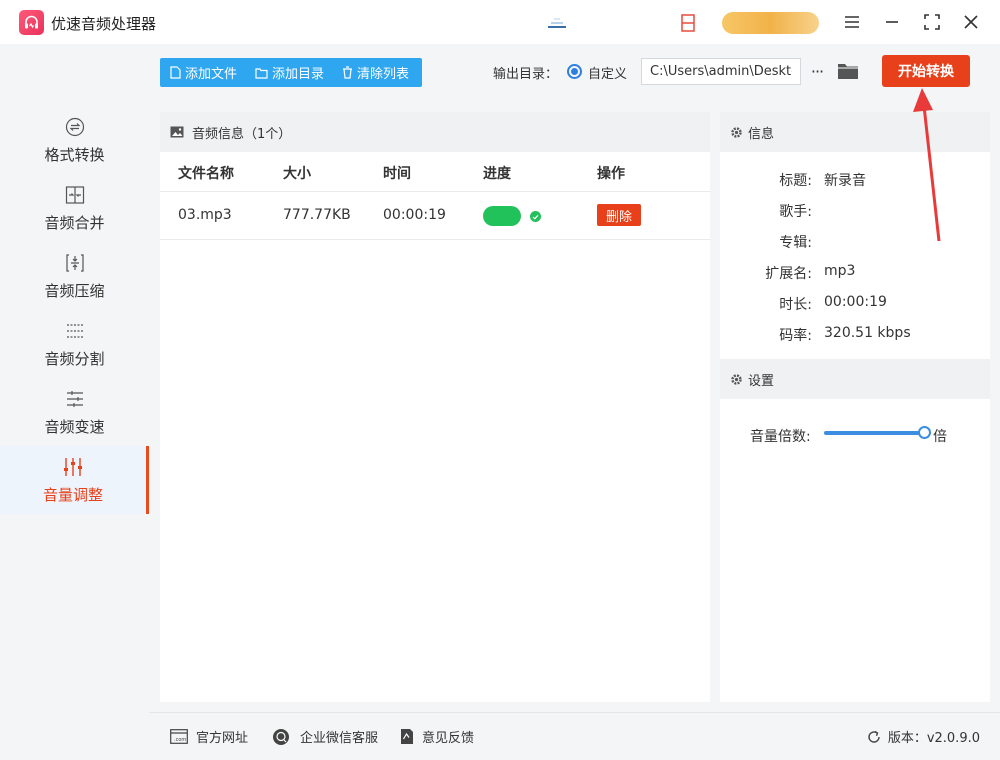  Describe the element at coordinates (817, 71) in the screenshot. I see `browse-more-button: ···` at that location.